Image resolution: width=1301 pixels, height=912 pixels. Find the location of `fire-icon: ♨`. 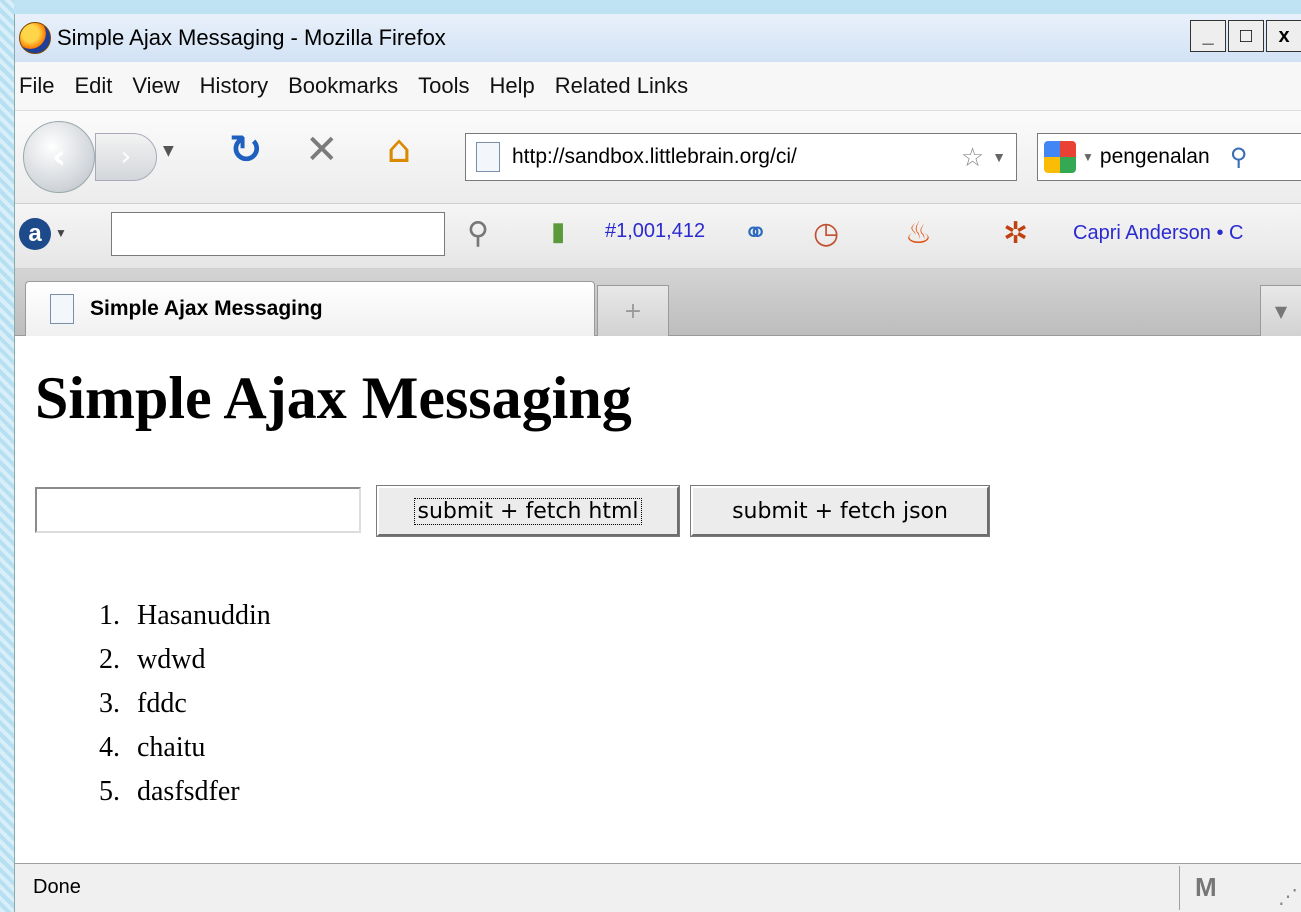

fire-icon: ♨ is located at coordinates (918, 233).